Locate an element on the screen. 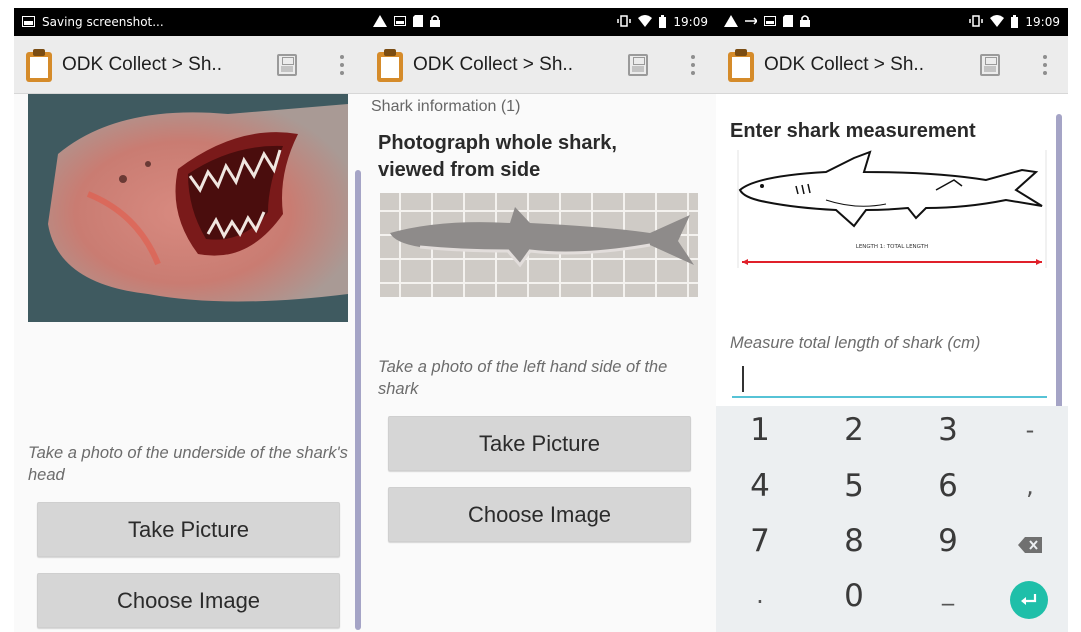 This screenshot has width=1081, height=632. key-underscore: _ is located at coordinates (948, 592).